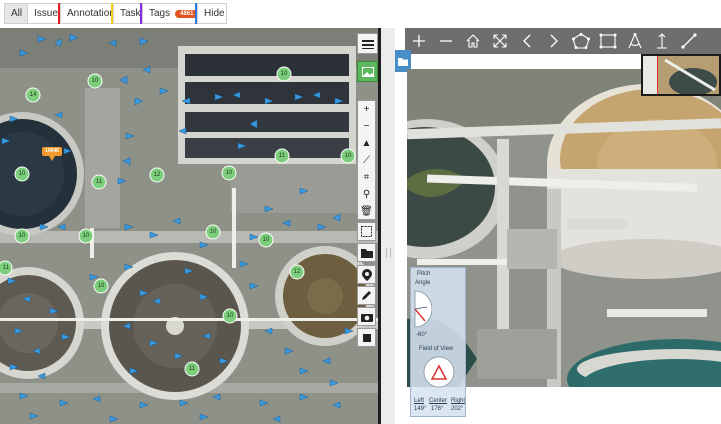  I want to click on pin-button: ⚲, so click(366, 194).